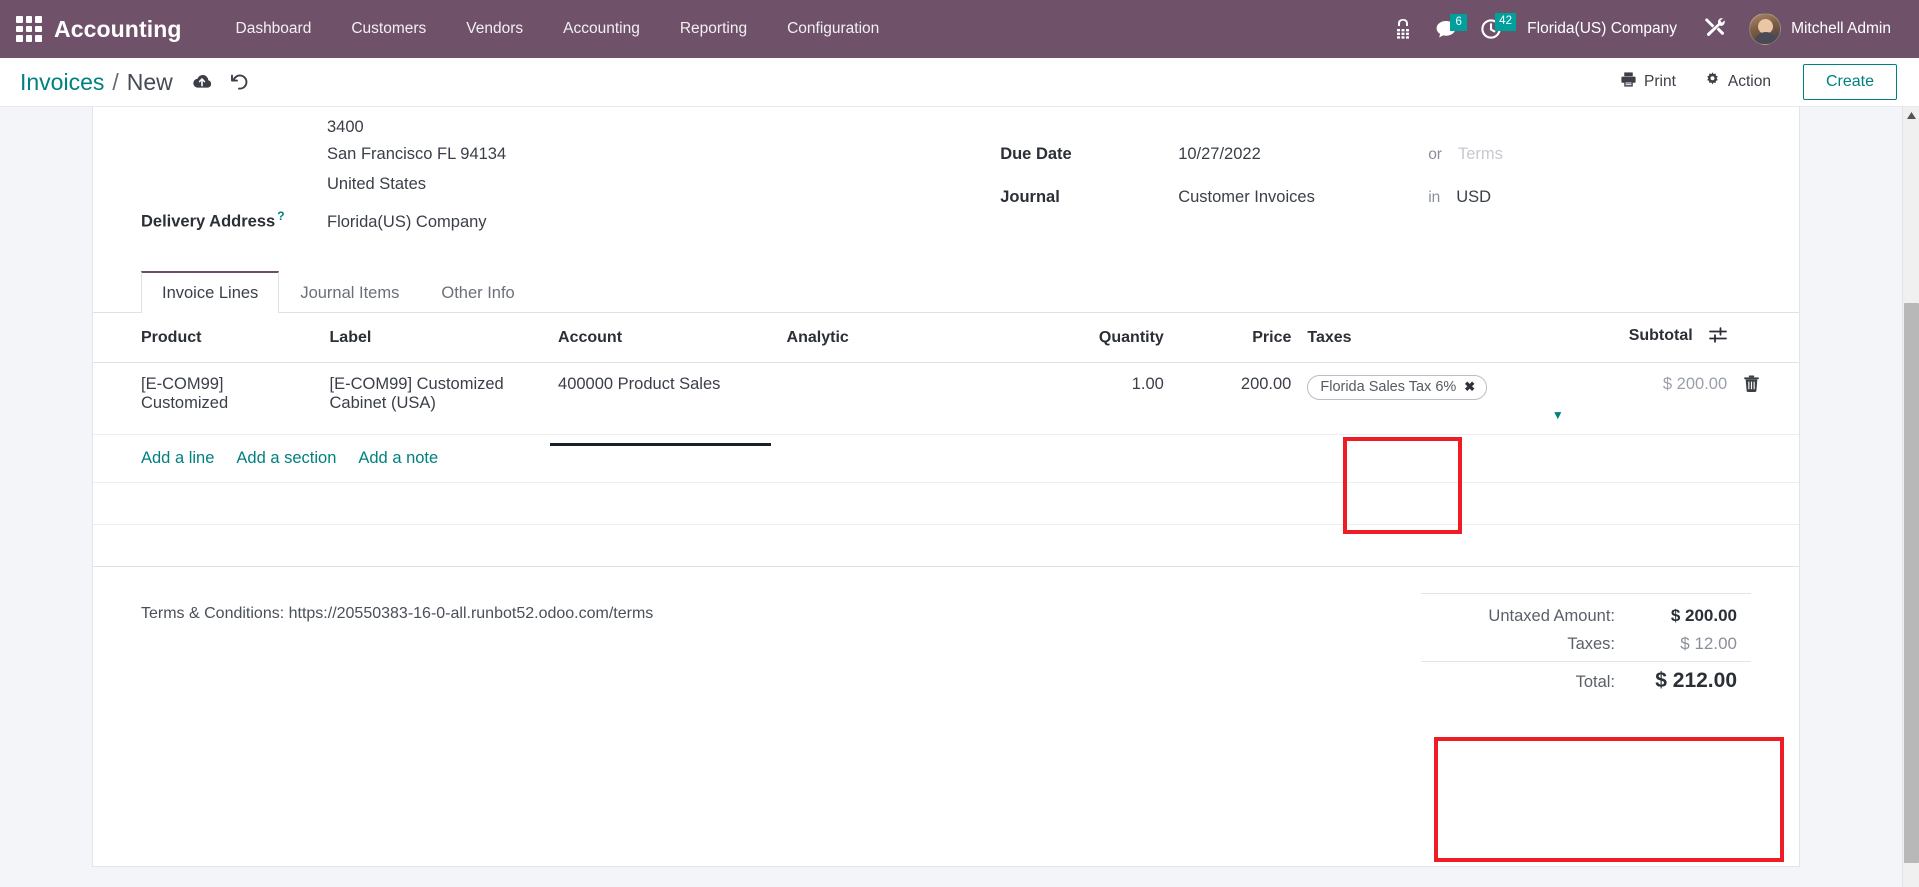 Image resolution: width=1919 pixels, height=887 pixels. What do you see at coordinates (1303, 154) in the screenshot?
I see `due-date-value: 10/27/2022` at bounding box center [1303, 154].